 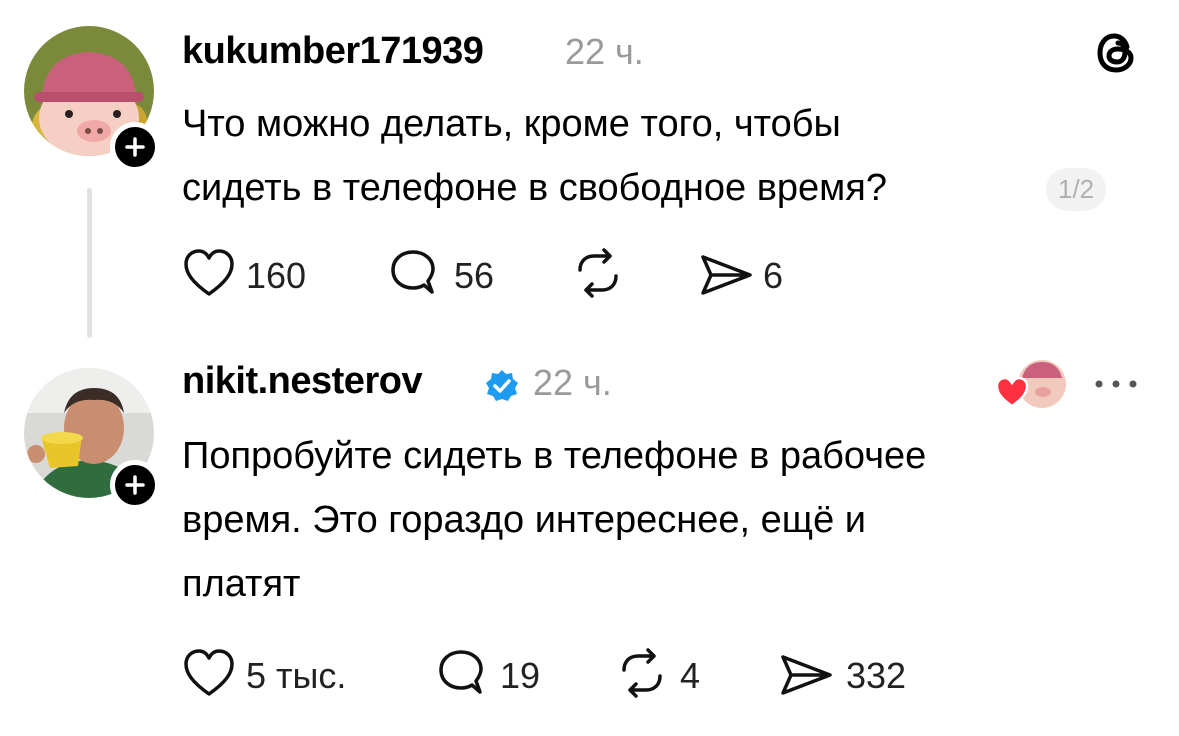 What do you see at coordinates (296, 675) in the screenshot?
I see `reply-likes-count: 5 тыс.` at bounding box center [296, 675].